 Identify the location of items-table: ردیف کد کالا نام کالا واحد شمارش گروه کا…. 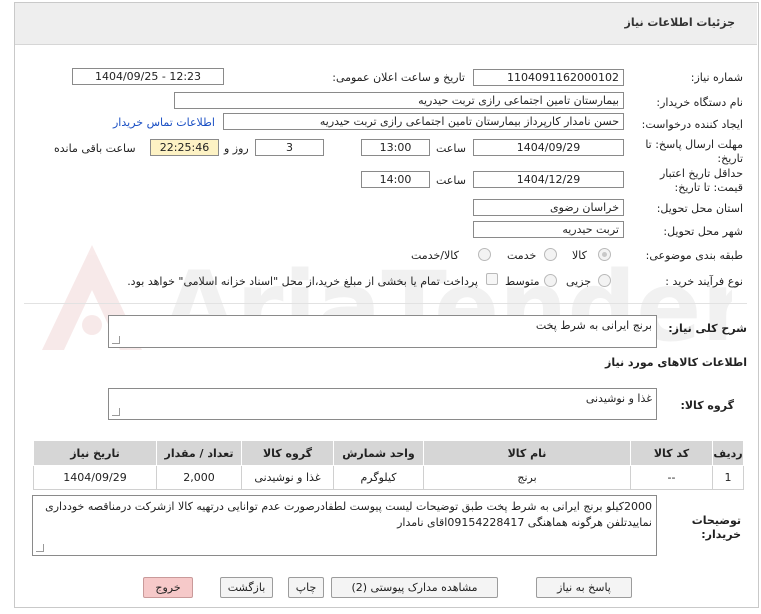
(388, 465).